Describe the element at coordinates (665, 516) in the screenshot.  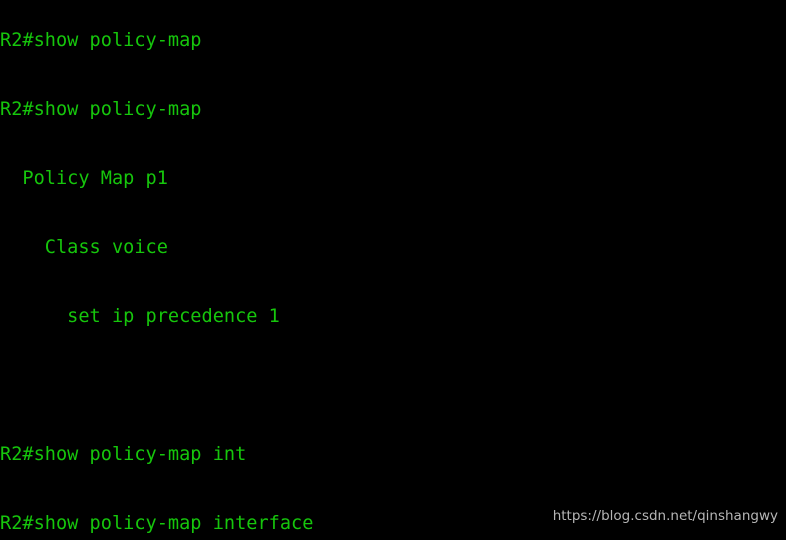
I see `watermark-text: https://blog.csdn.net/qinshangwy` at that location.